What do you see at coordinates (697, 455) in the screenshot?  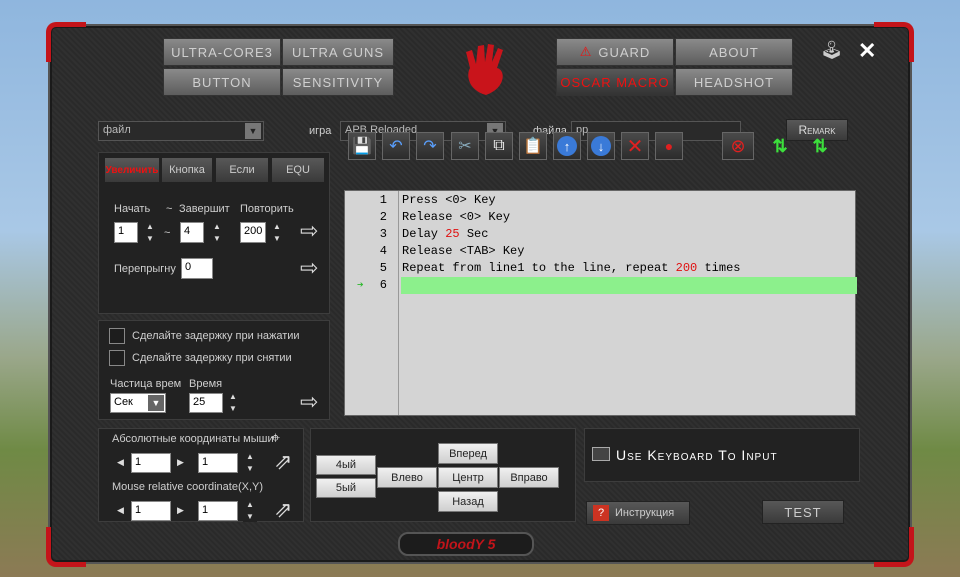 I see `use-keyboard-label: Use Keyboard To Input` at bounding box center [697, 455].